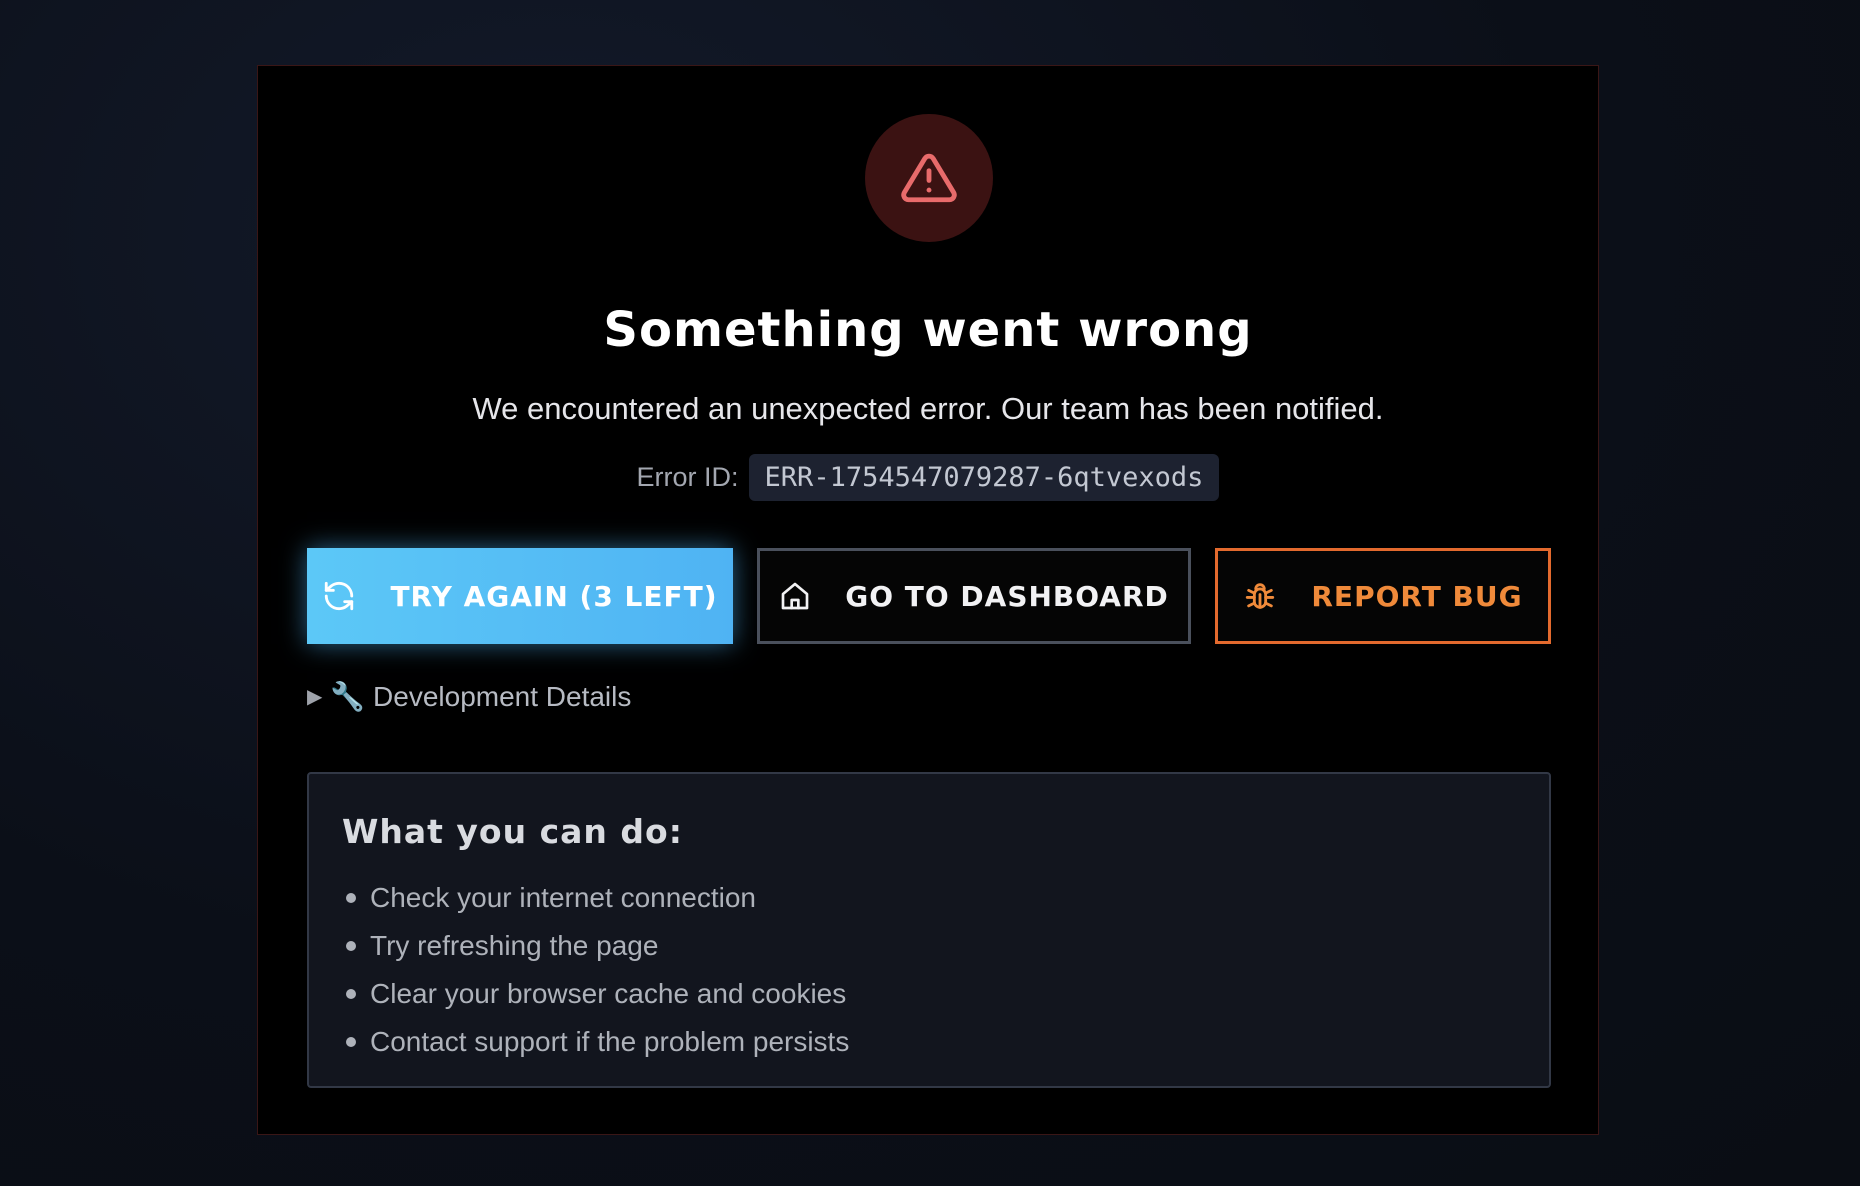  Describe the element at coordinates (608, 993) in the screenshot. I see `help-item-text: Clear your browser cache and cookies` at that location.